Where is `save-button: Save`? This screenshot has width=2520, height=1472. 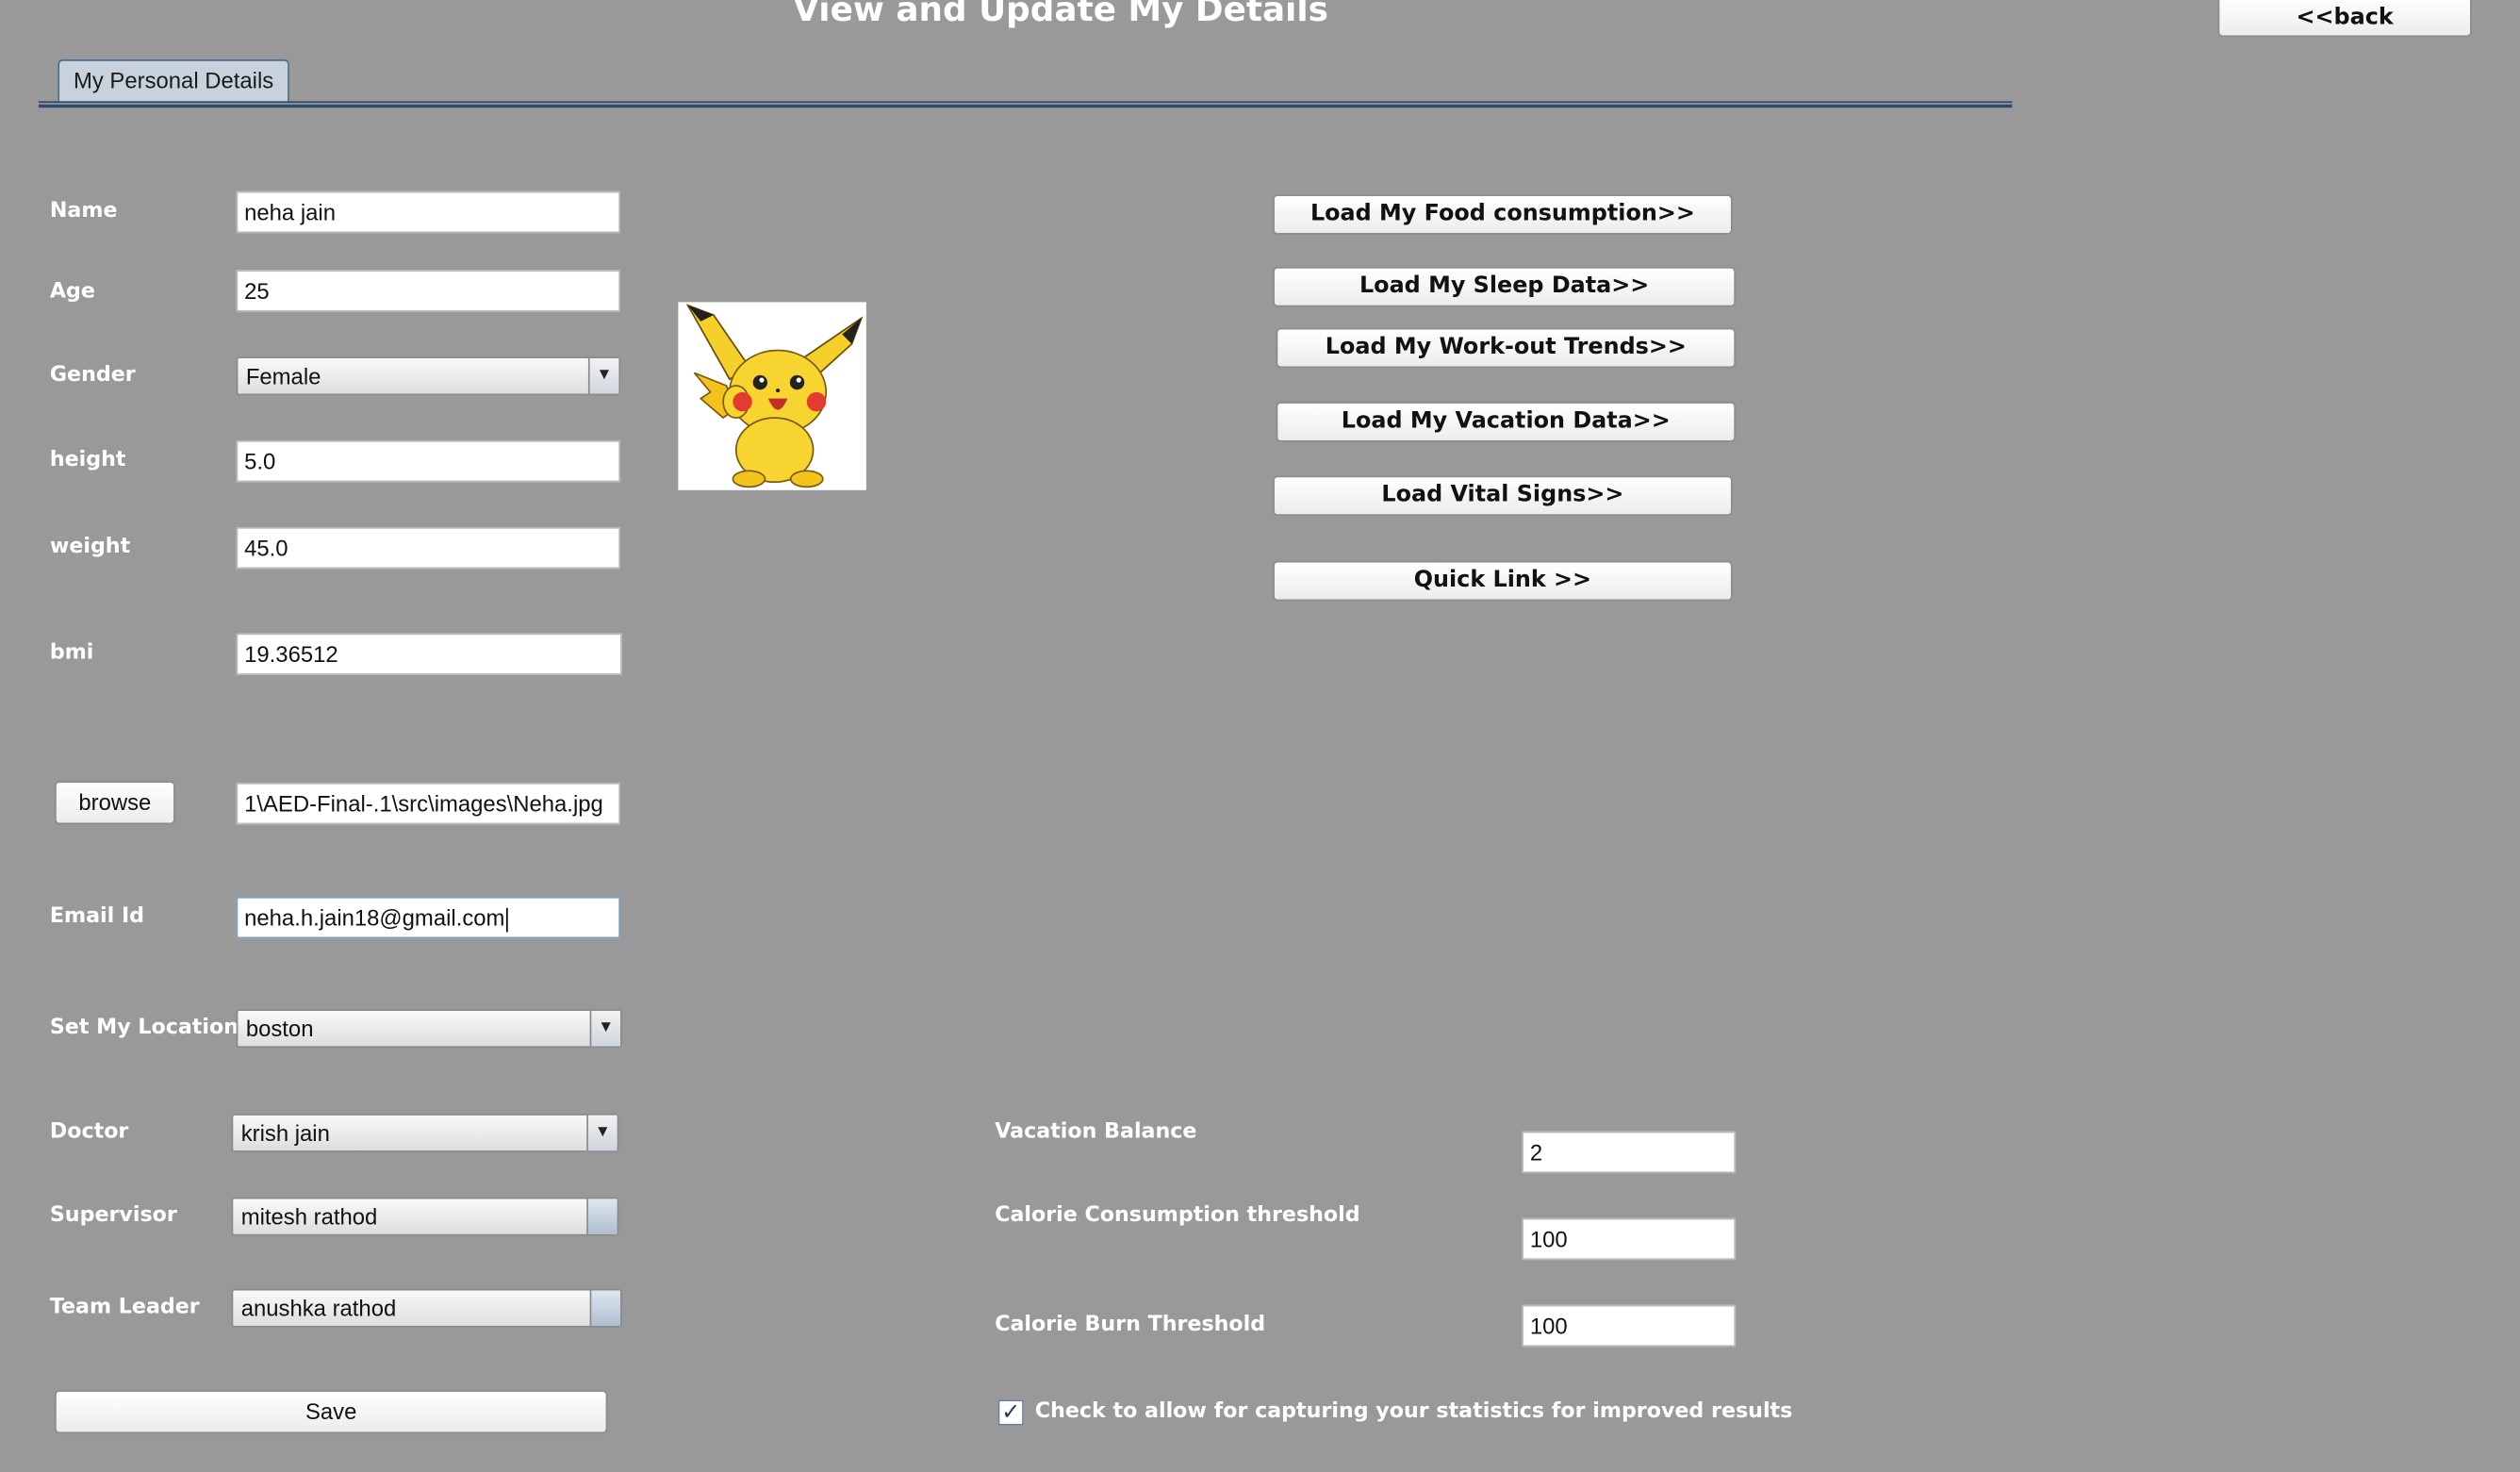 save-button: Save is located at coordinates (331, 1412).